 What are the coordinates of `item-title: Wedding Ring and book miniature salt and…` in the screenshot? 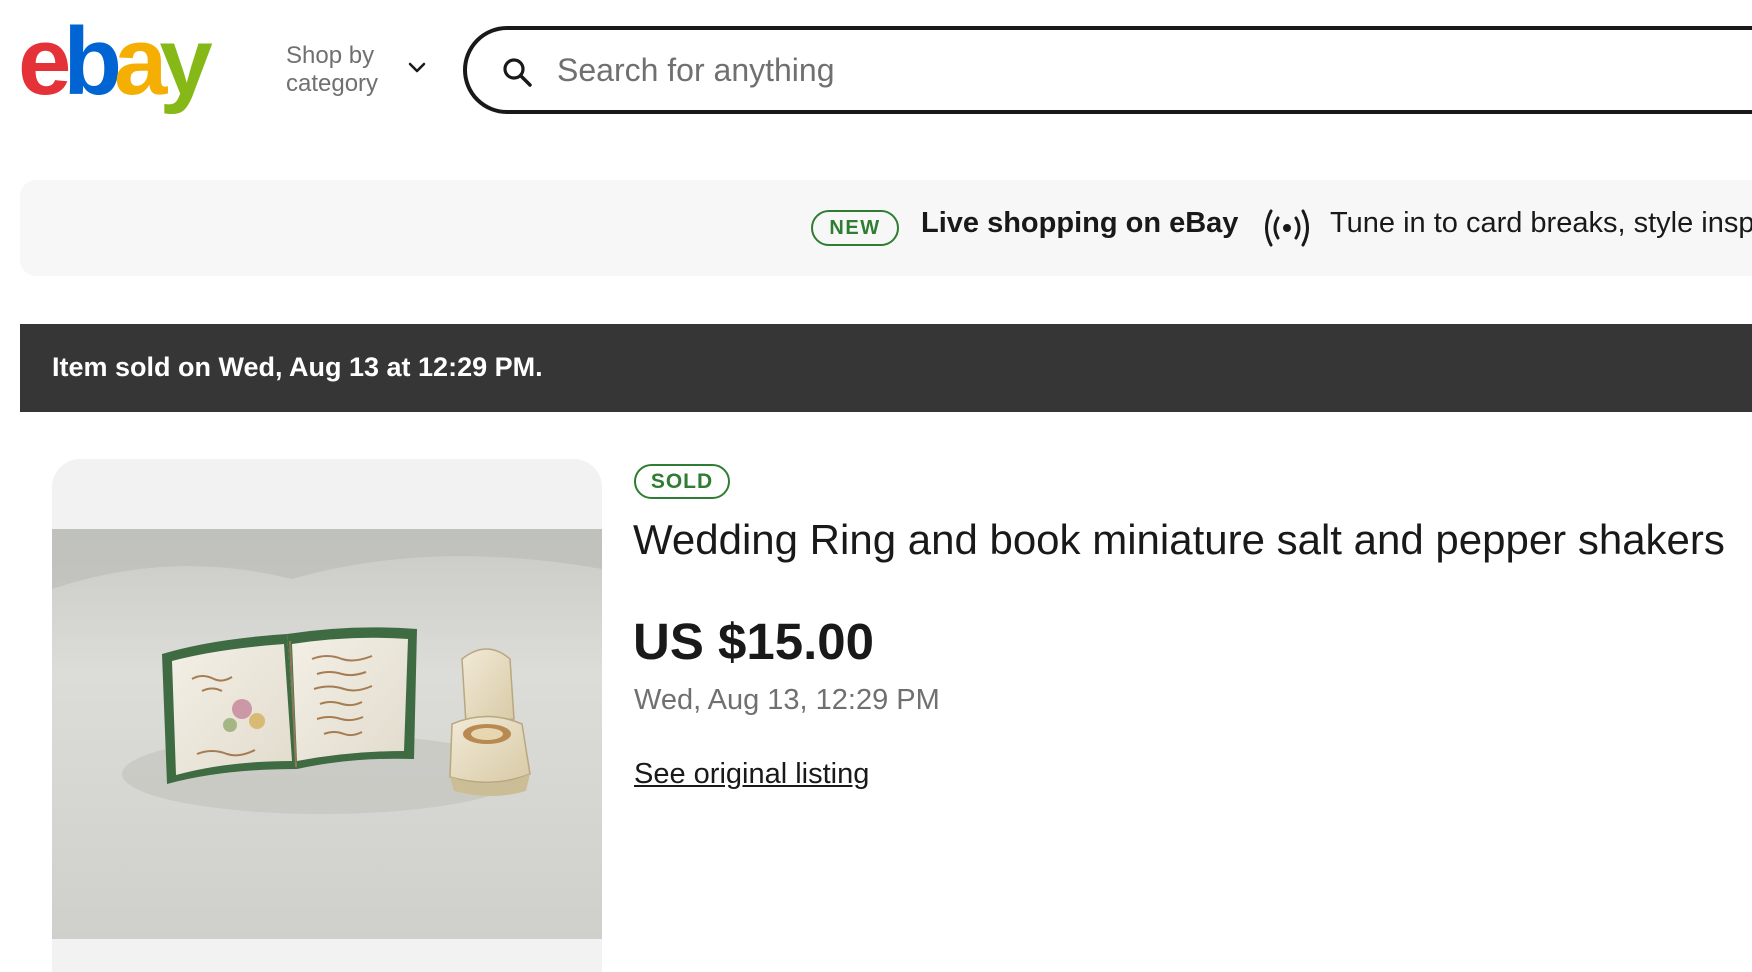 It's located at (1179, 539).